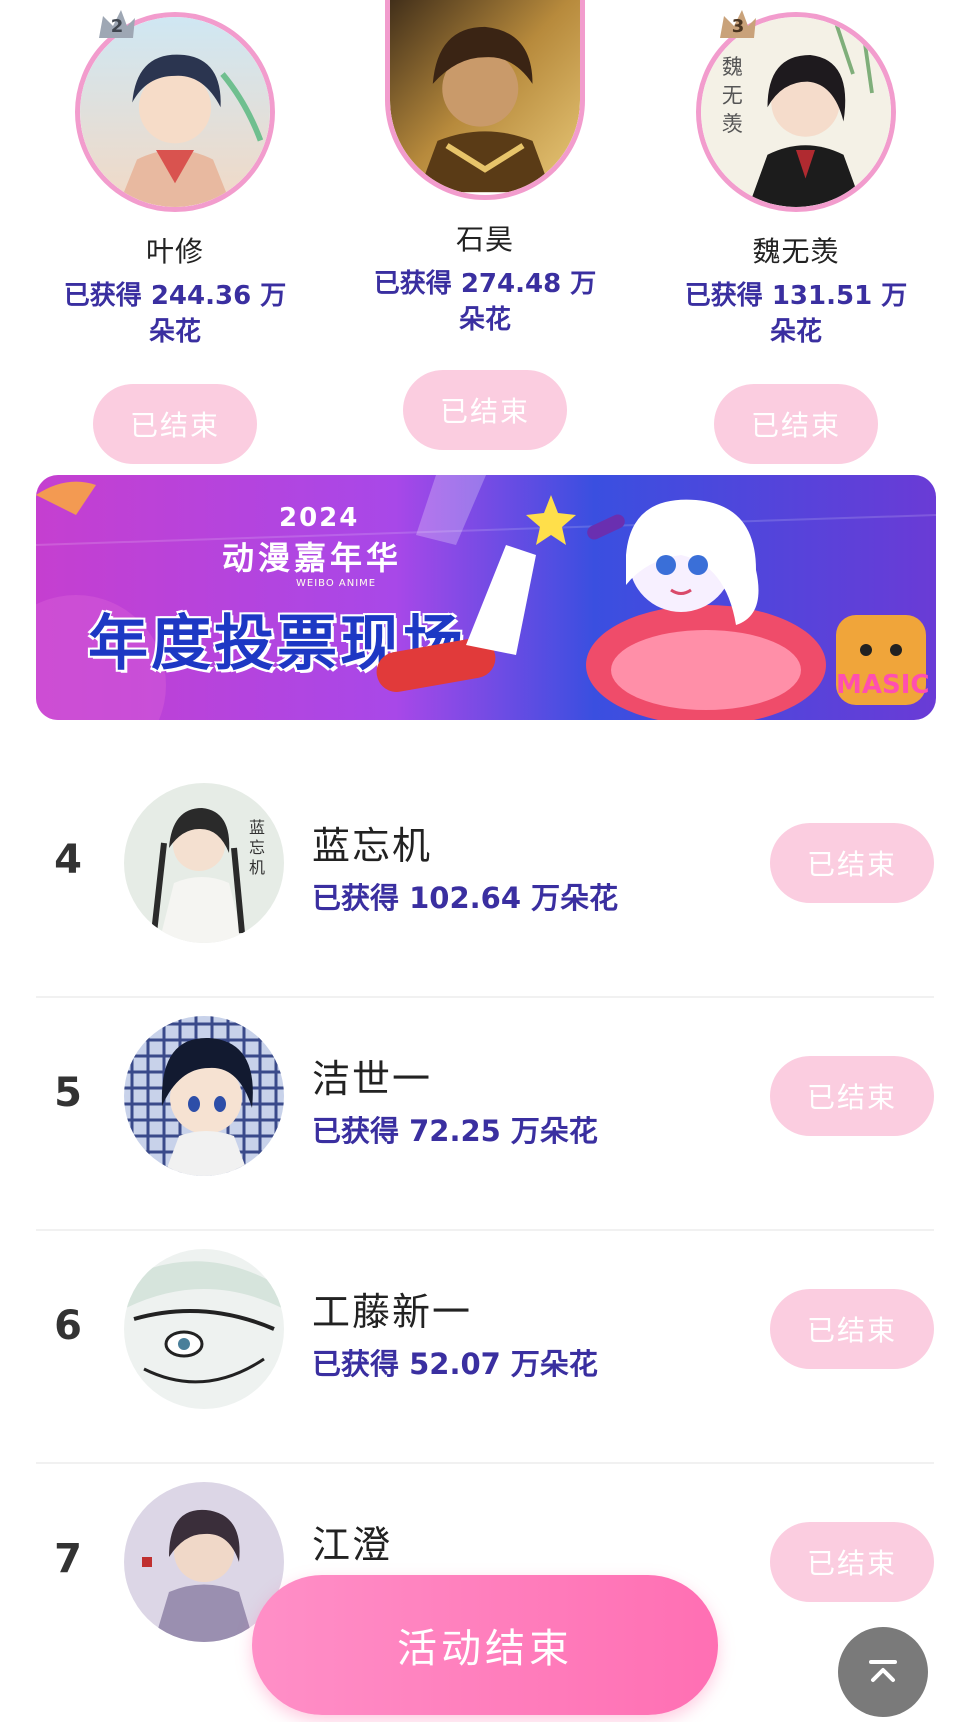 This screenshot has height=1722, width=970. I want to click on rank-number: 6, so click(68, 1326).